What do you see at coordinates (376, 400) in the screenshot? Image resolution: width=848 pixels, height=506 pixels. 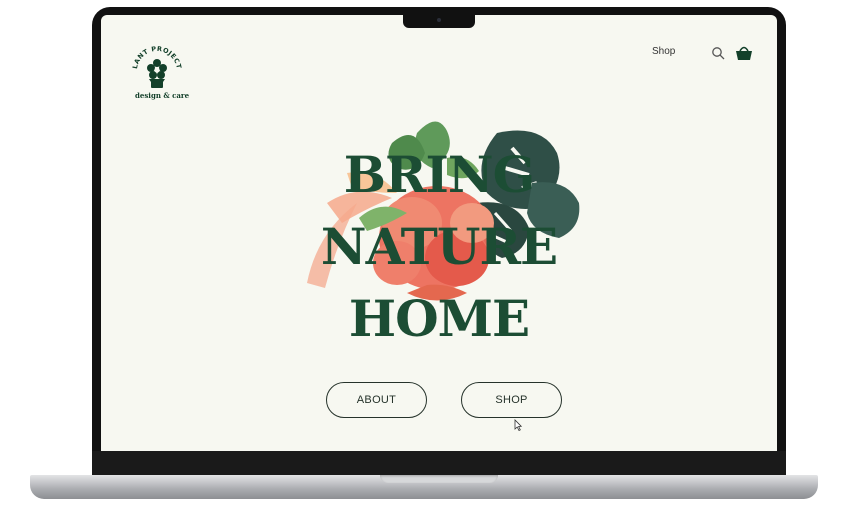 I see `about-button: ABOUT` at bounding box center [376, 400].